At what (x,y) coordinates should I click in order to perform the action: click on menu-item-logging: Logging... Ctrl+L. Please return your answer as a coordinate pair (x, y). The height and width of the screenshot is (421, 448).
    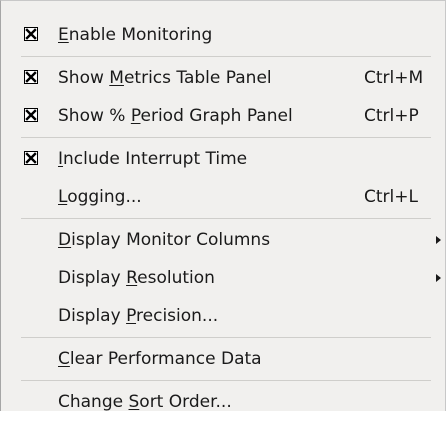
    Looking at the image, I should click on (223, 197).